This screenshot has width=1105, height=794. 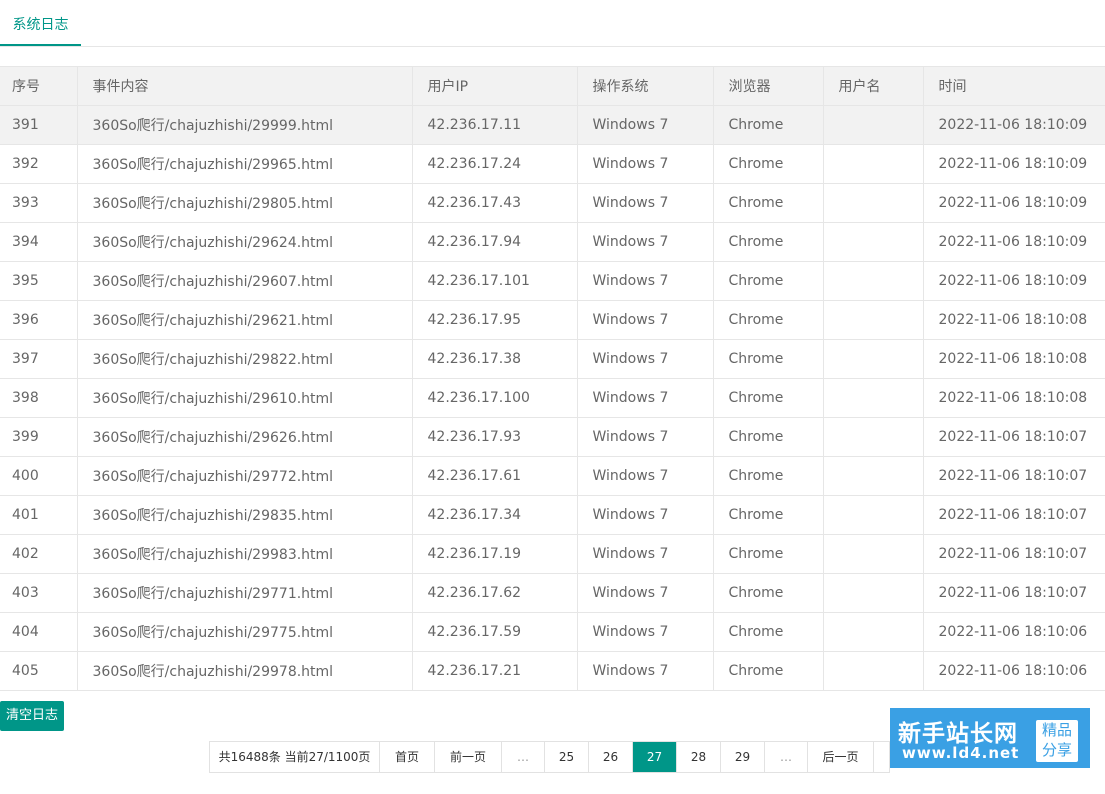 I want to click on cell-event: 360So爬行/chajuzhishi/29771.html, so click(x=244, y=593).